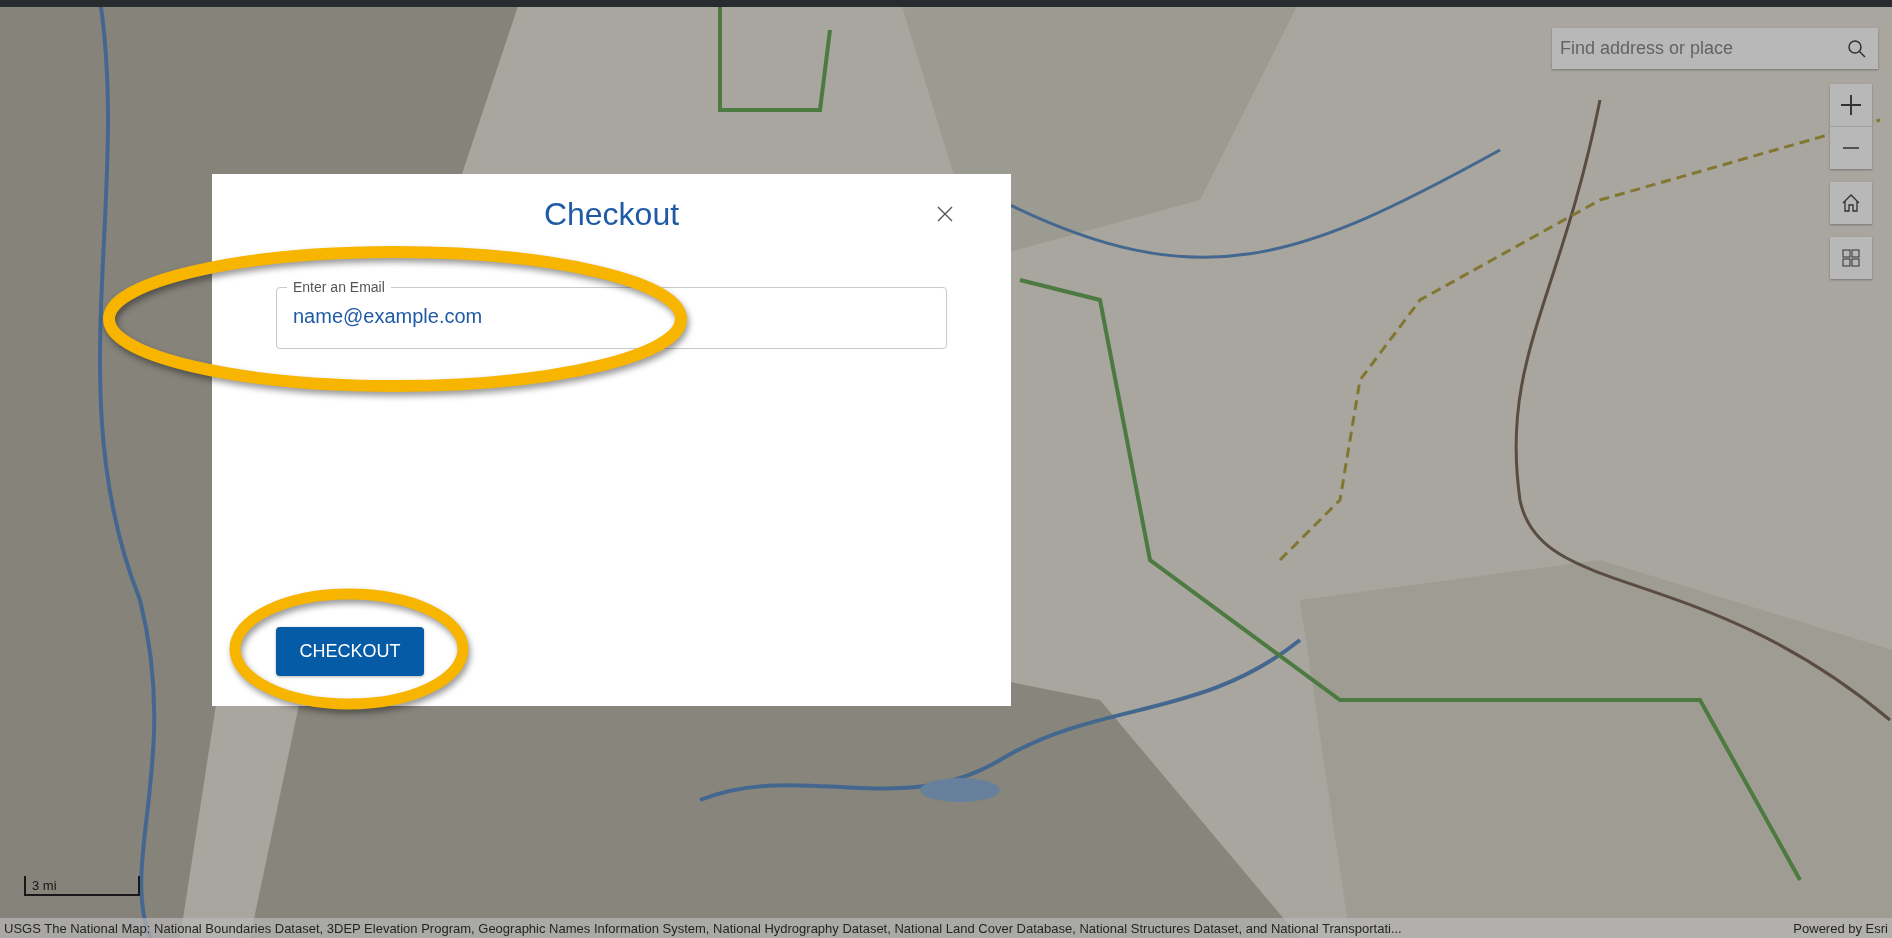 This screenshot has width=1892, height=938. I want to click on search-icon, so click(1857, 48).